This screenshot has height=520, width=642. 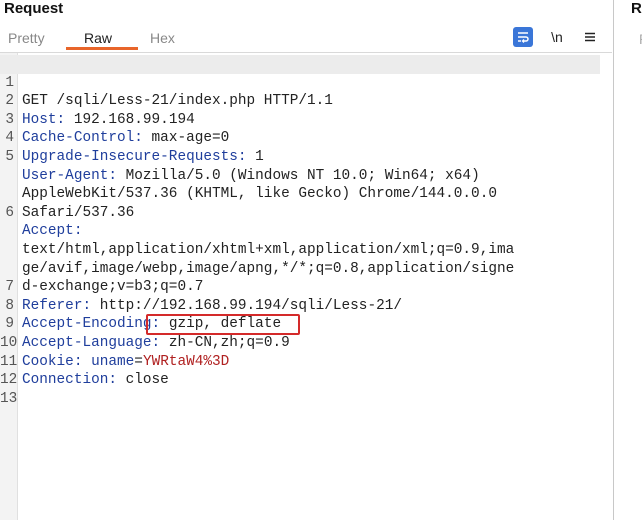 I want to click on editor-line: 3 Cache-Control: max-age=0, so click(x=306, y=119).